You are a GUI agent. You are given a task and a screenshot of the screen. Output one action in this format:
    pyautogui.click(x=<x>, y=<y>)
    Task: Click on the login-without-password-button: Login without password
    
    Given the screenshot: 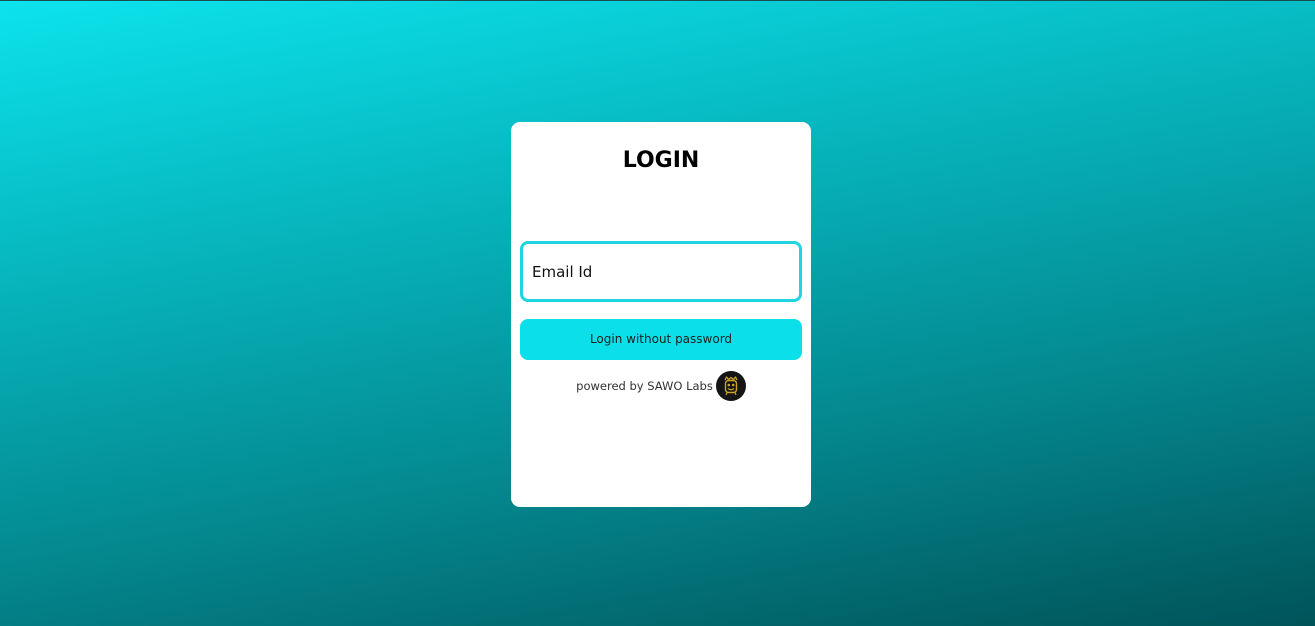 What is the action you would take?
    pyautogui.click(x=661, y=339)
    